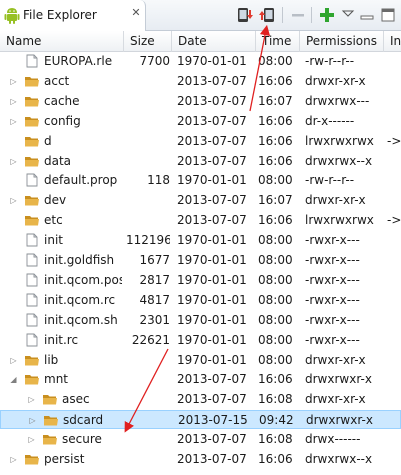  I want to click on file-name: acct, so click(57, 81).